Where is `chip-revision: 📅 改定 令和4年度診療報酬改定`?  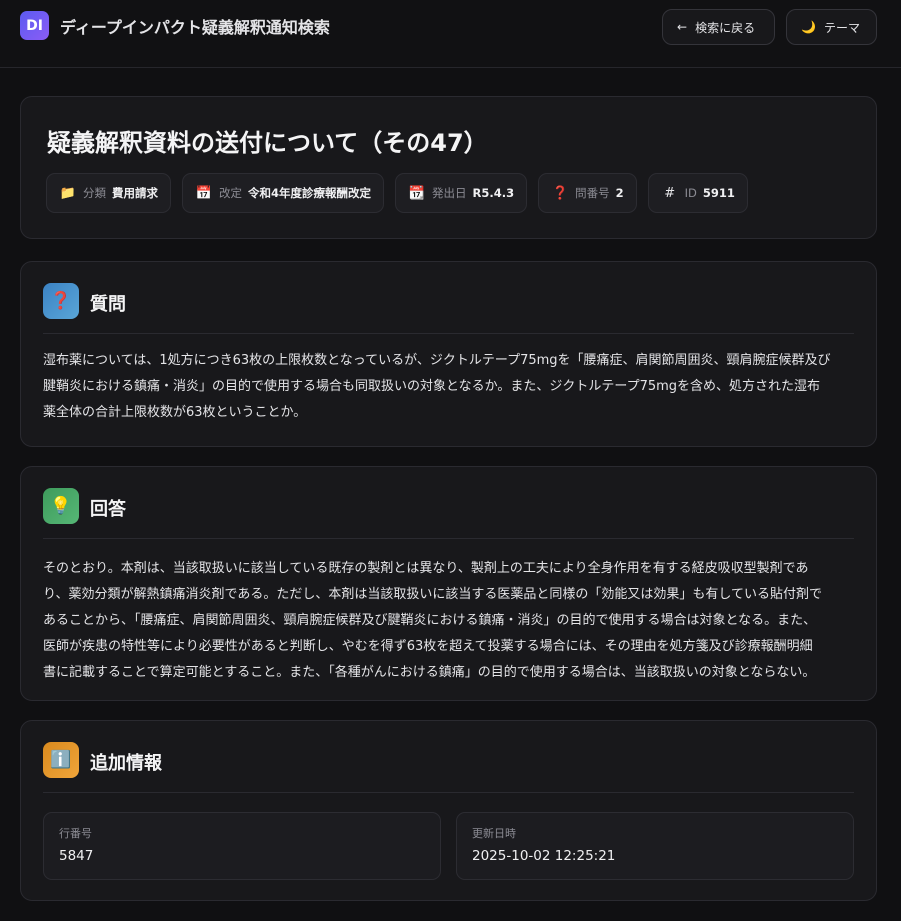 chip-revision: 📅 改定 令和4年度診療報酬改定 is located at coordinates (283, 193).